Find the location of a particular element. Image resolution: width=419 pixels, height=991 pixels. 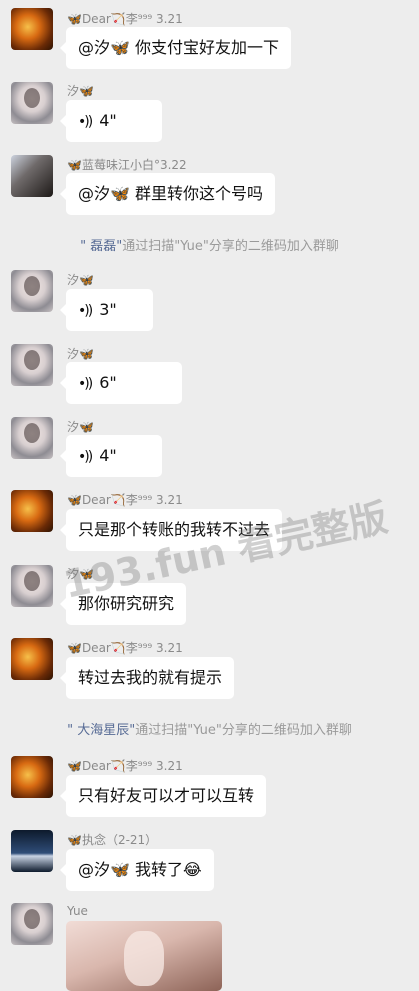

message-bubble: @汐🦋 我转了😂 is located at coordinates (137, 870).